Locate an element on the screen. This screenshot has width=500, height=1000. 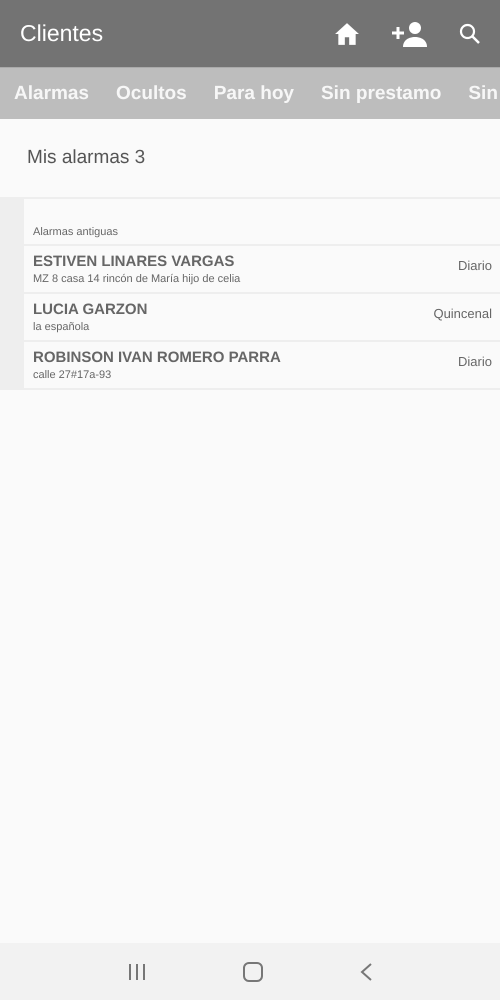
back-icon is located at coordinates (365, 972).